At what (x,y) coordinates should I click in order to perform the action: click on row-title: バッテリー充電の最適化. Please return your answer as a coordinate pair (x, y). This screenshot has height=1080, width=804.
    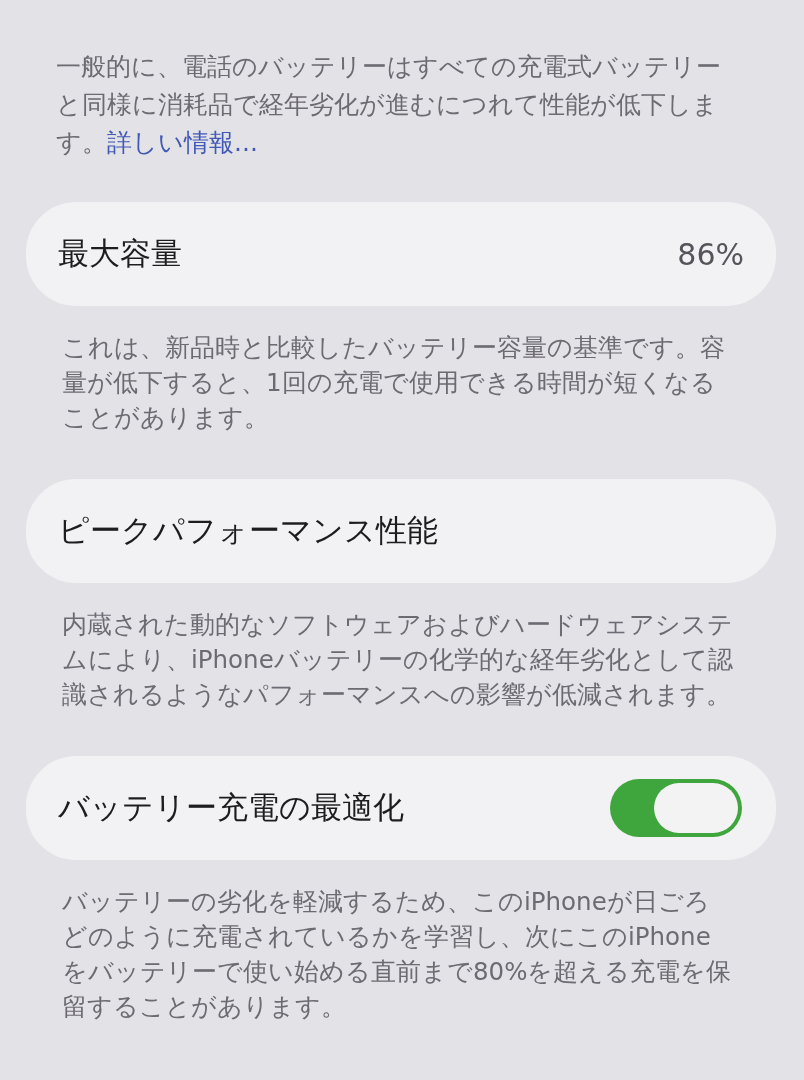
    Looking at the image, I should click on (231, 807).